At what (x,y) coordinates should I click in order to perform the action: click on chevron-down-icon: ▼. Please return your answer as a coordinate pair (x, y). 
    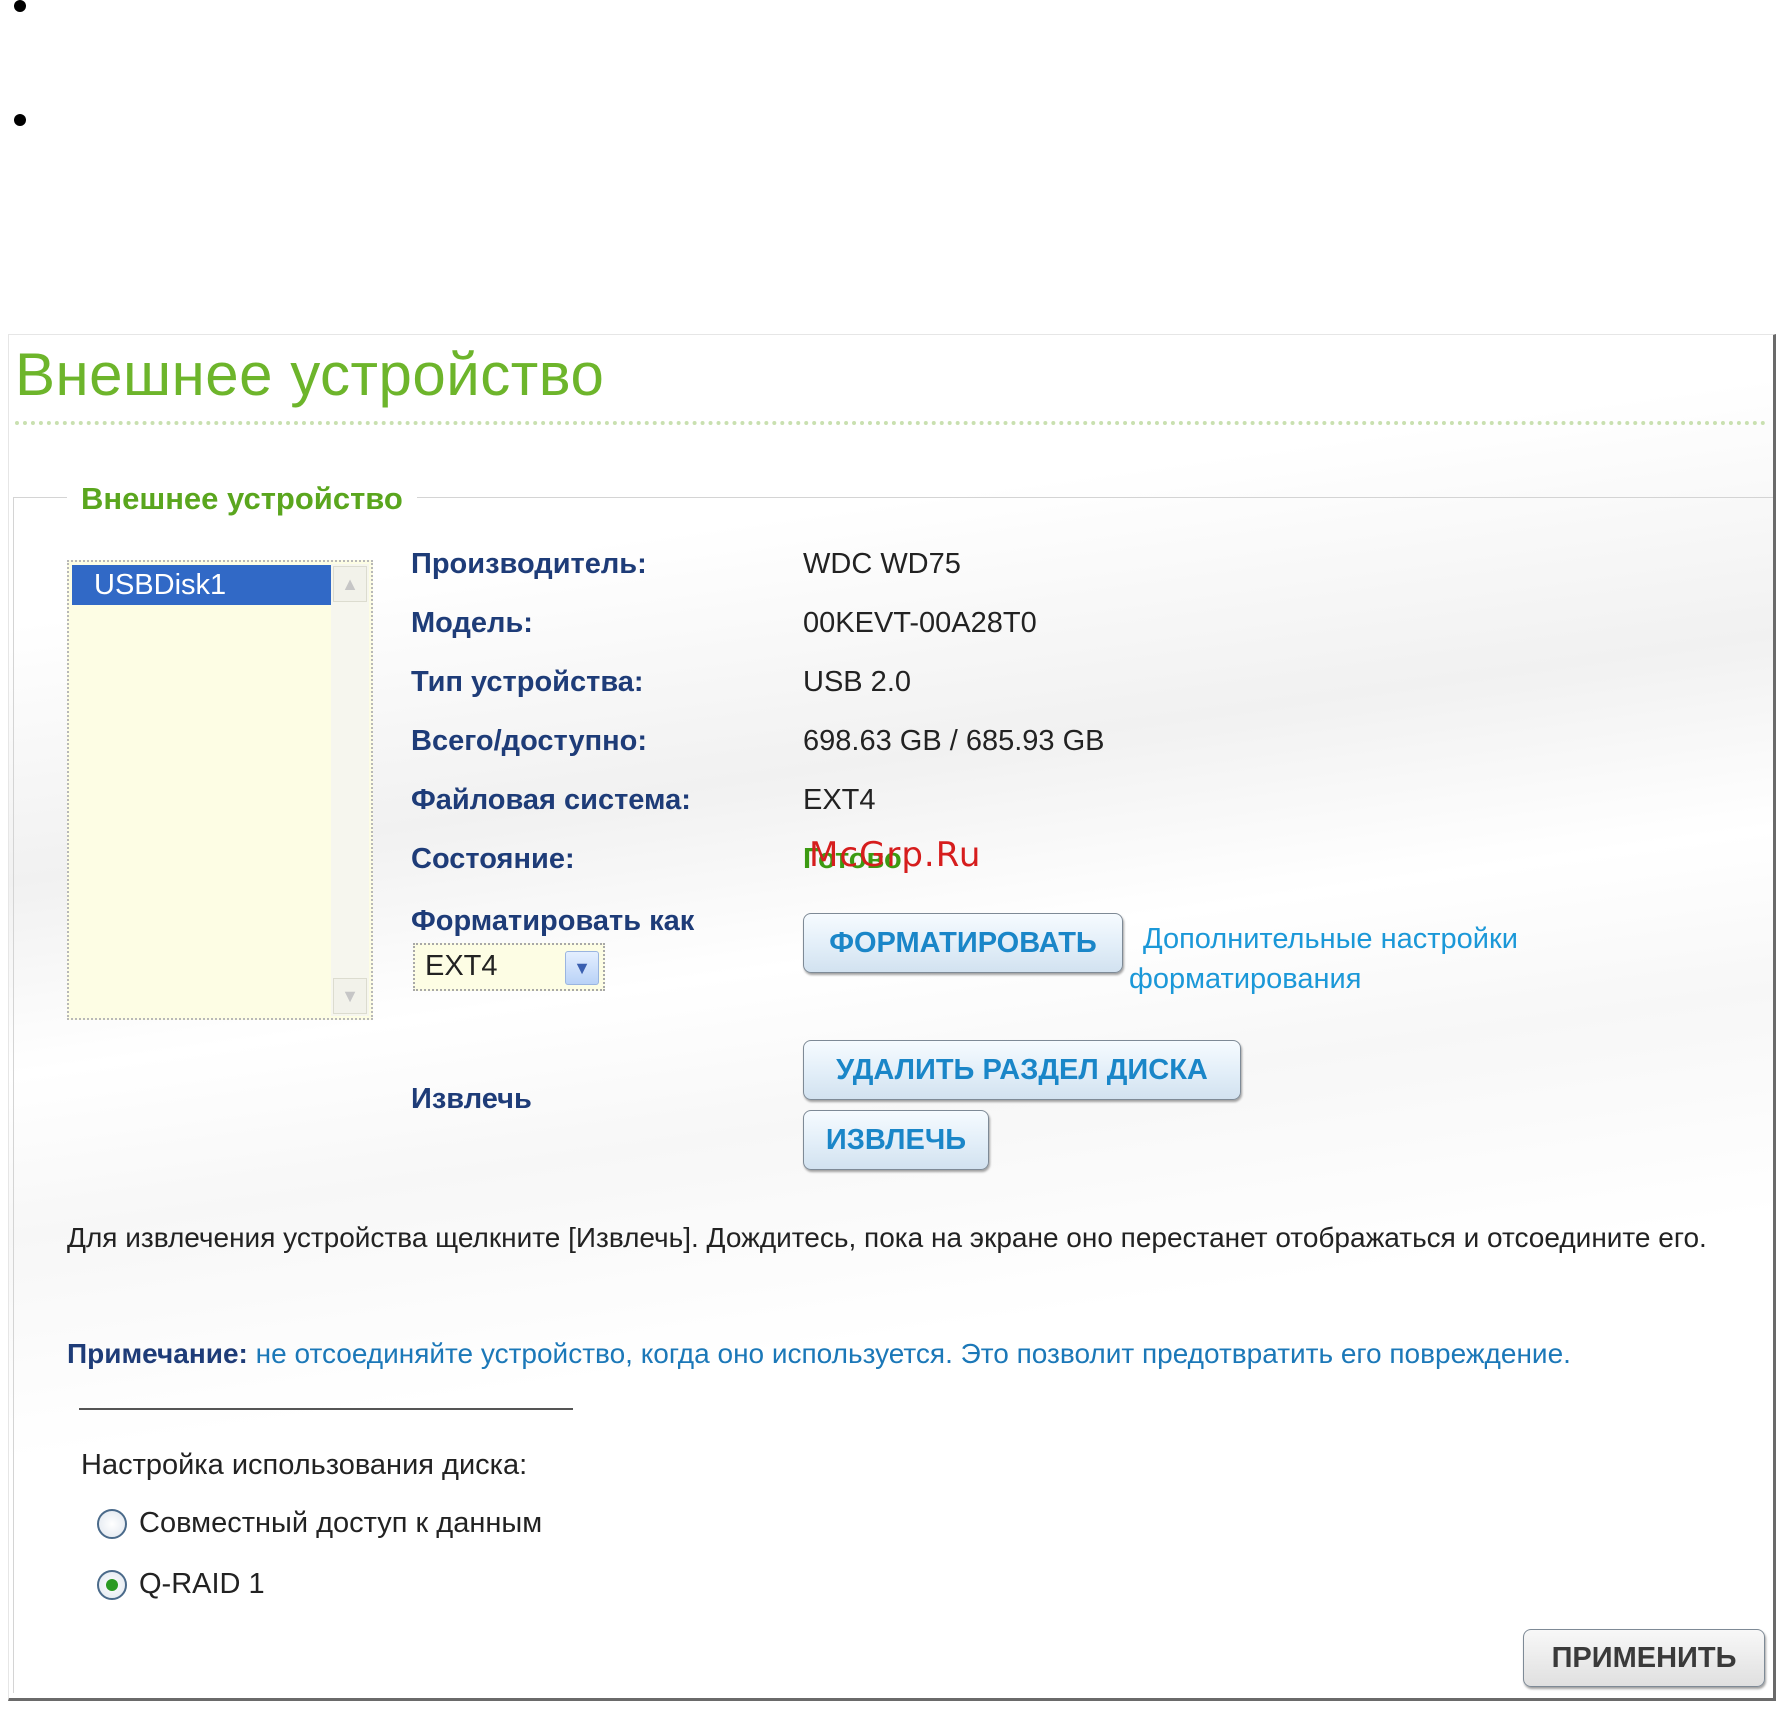
    Looking at the image, I should click on (582, 968).